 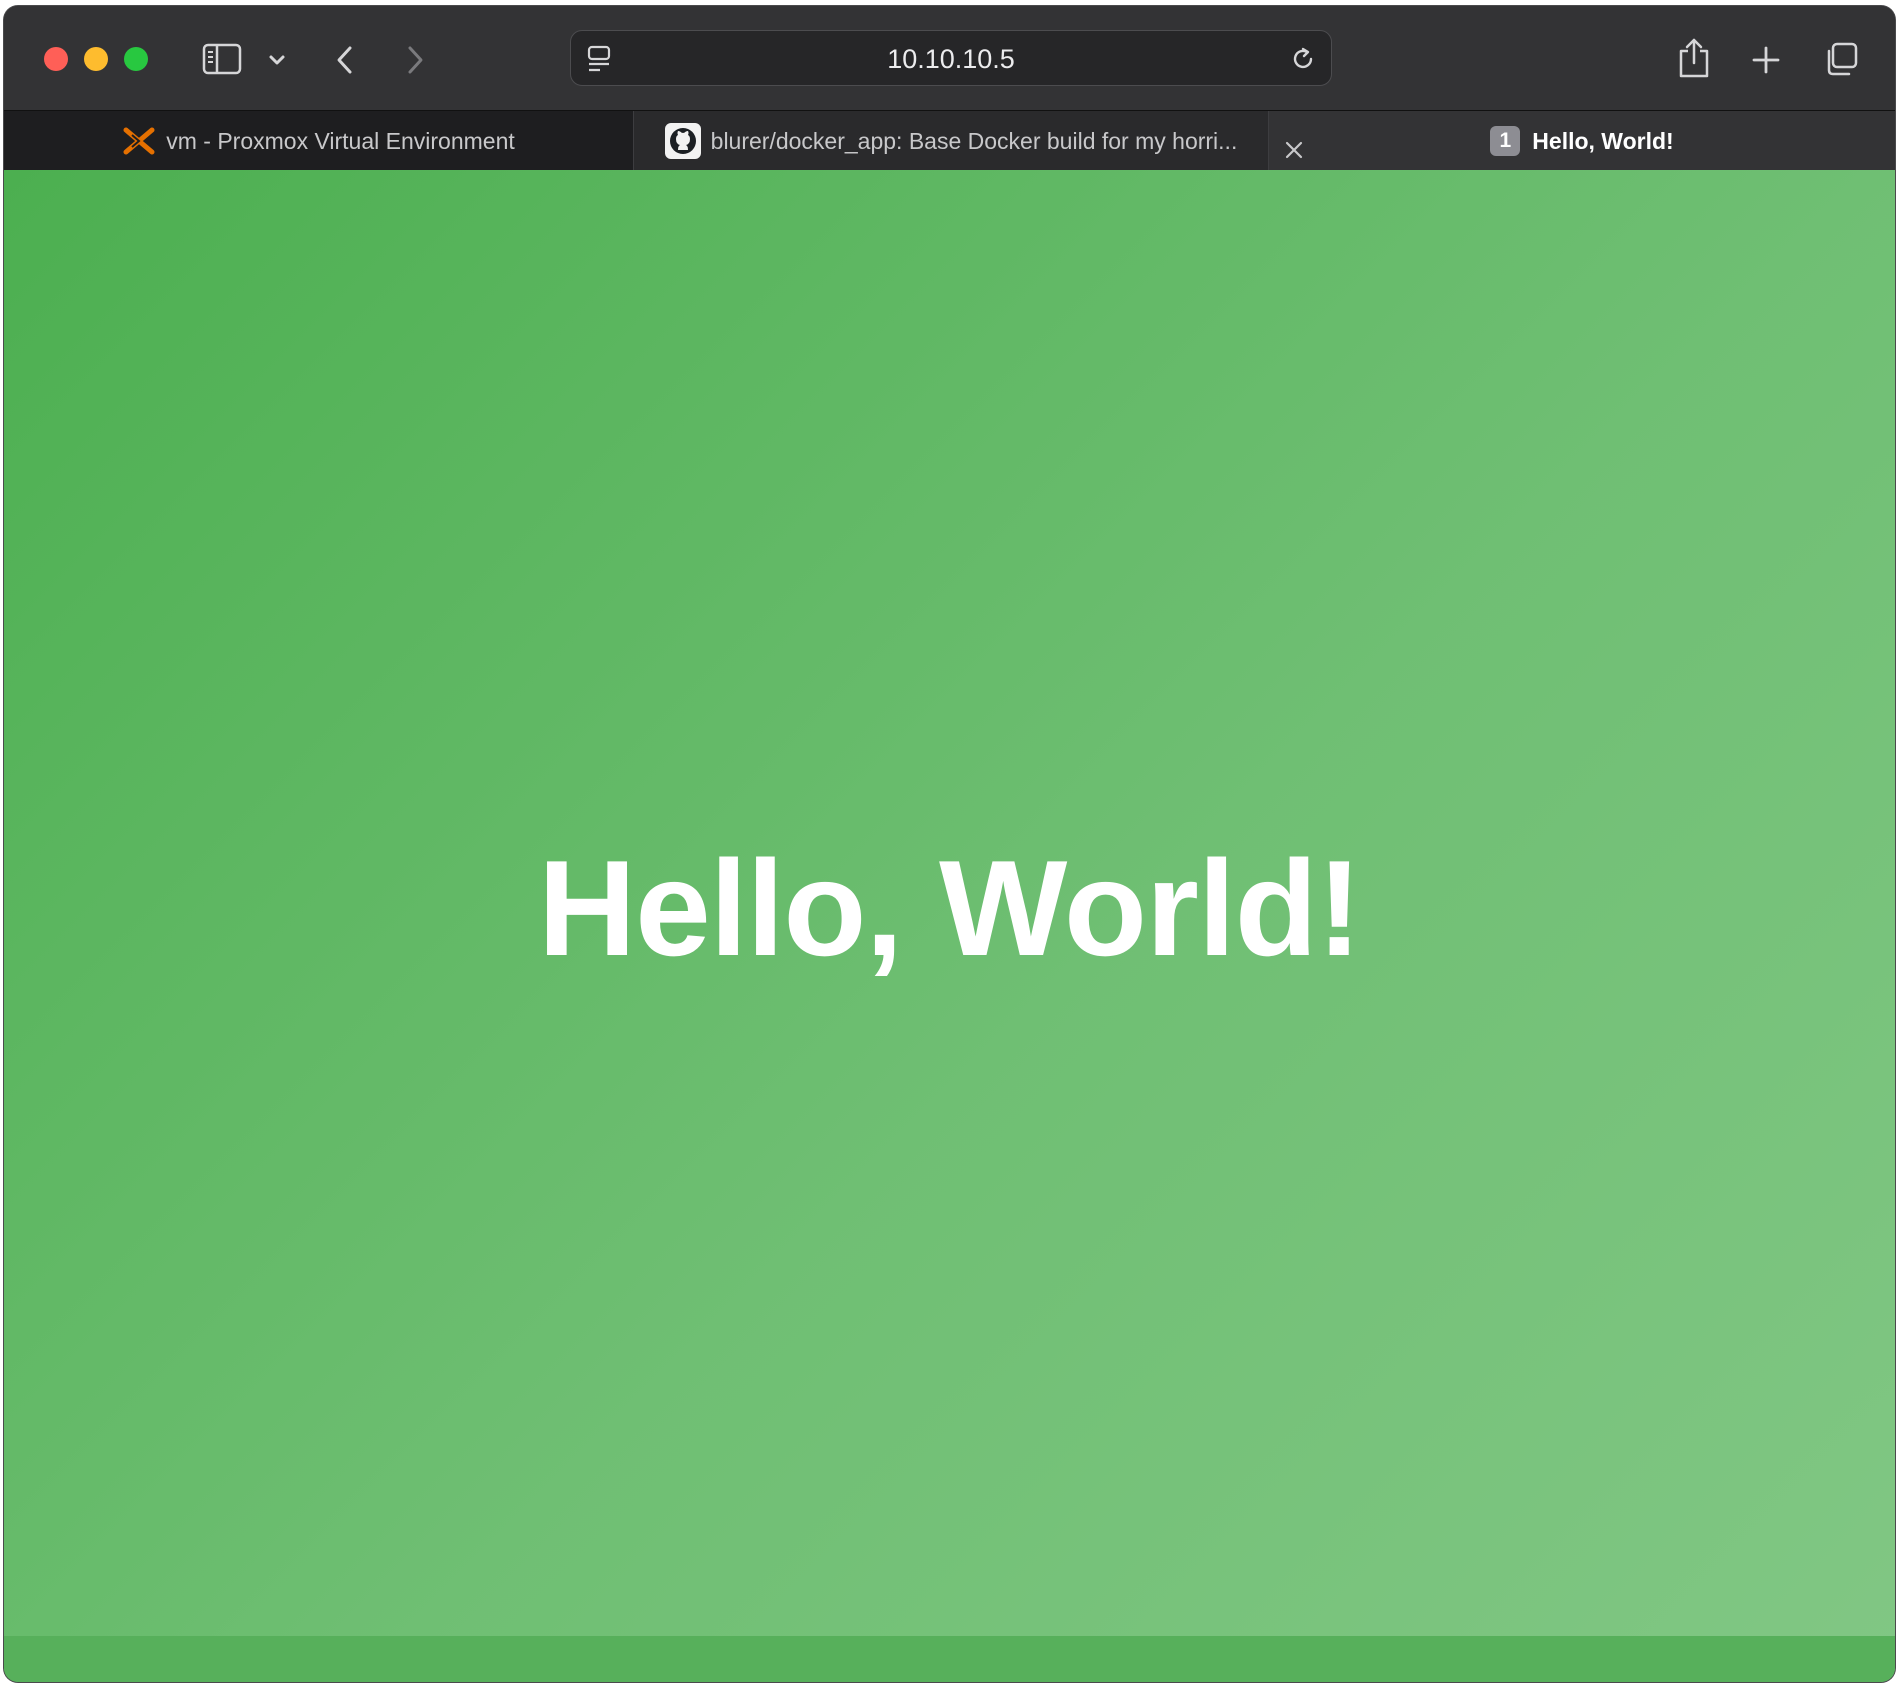 I want to click on plus-icon, so click(x=1766, y=60).